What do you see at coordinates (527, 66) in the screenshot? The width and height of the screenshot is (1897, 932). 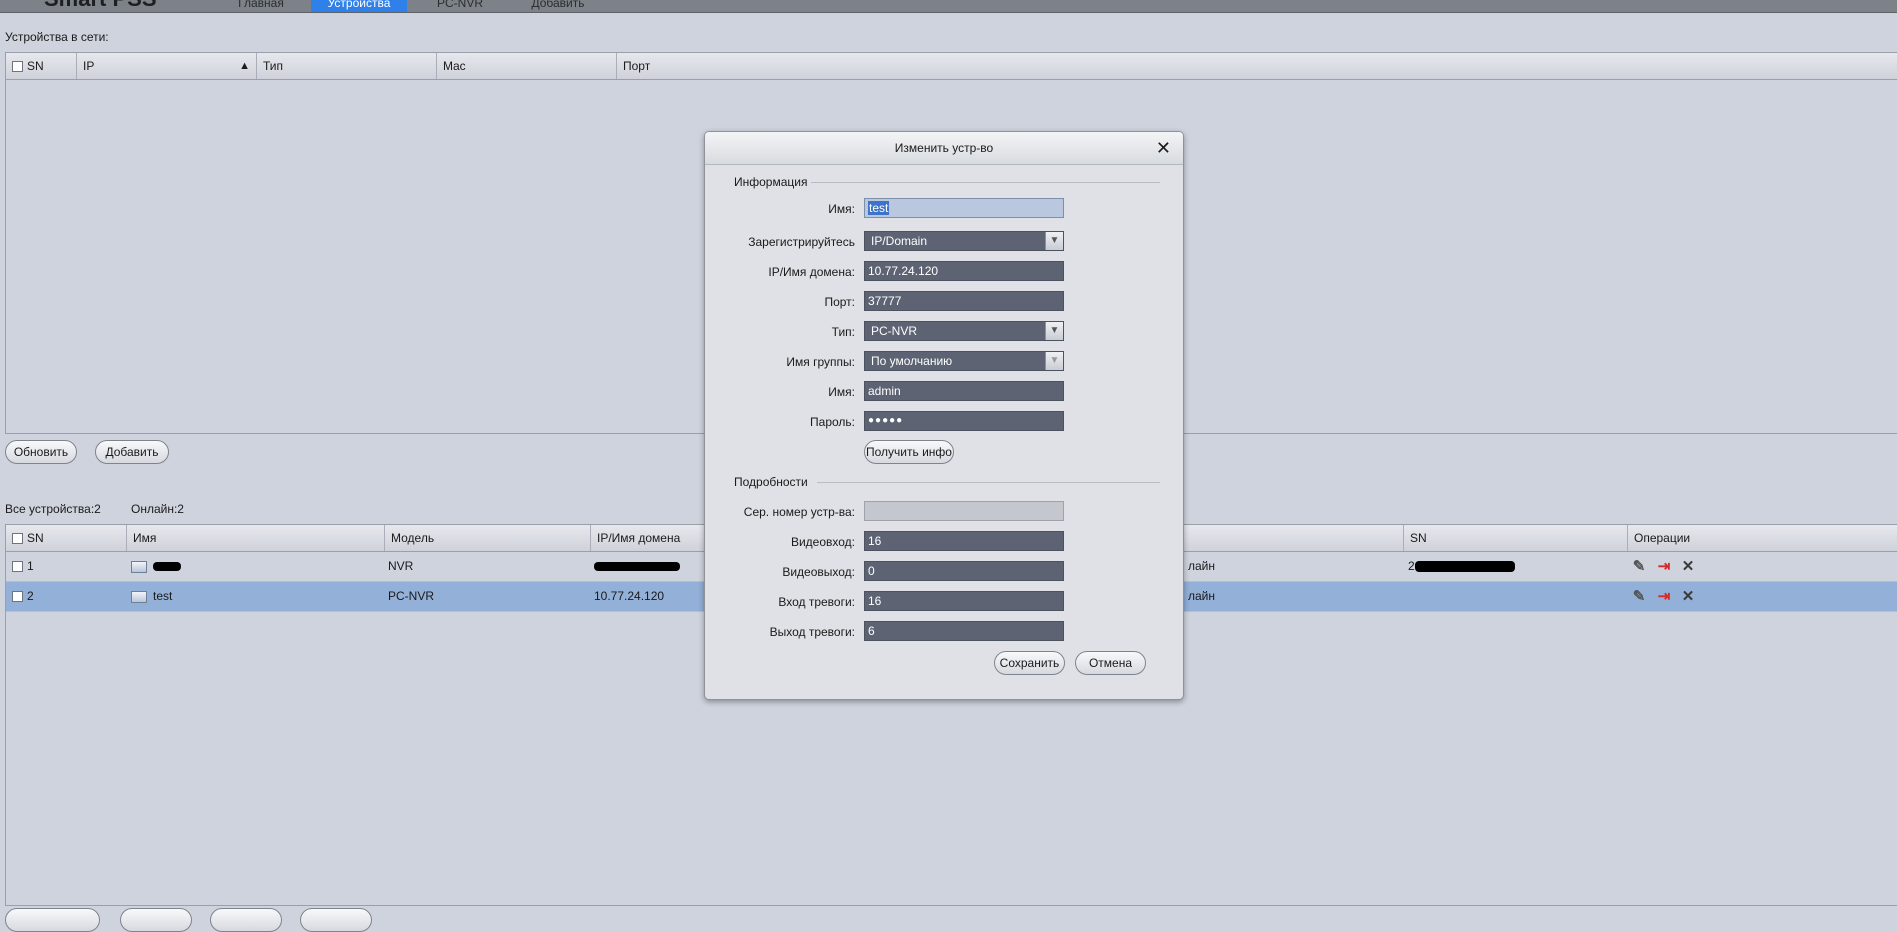 I see `col-mac: Mac` at bounding box center [527, 66].